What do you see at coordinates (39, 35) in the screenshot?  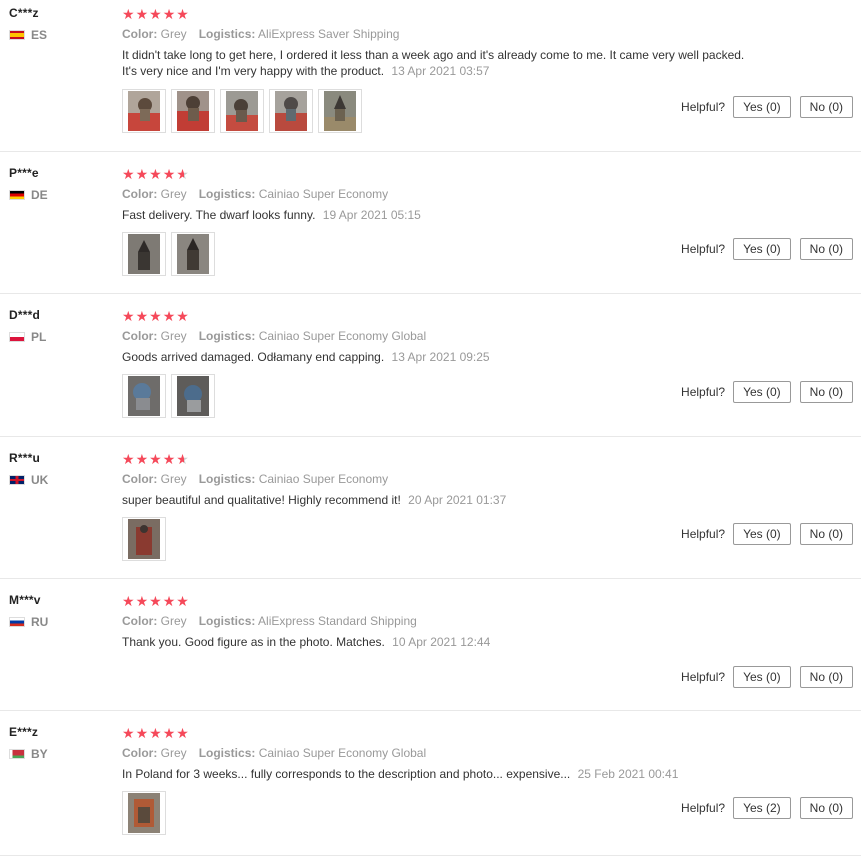 I see `country-code: ES` at bounding box center [39, 35].